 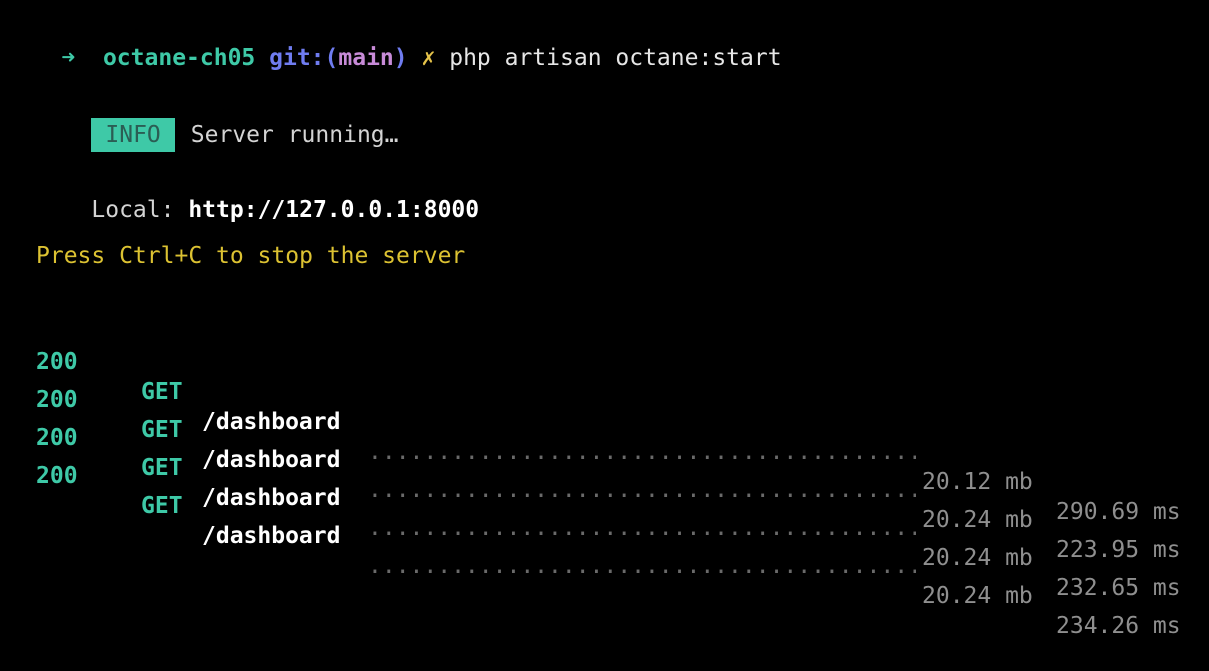 What do you see at coordinates (977, 482) in the screenshot?
I see `request-memory: 20.12 mb` at bounding box center [977, 482].